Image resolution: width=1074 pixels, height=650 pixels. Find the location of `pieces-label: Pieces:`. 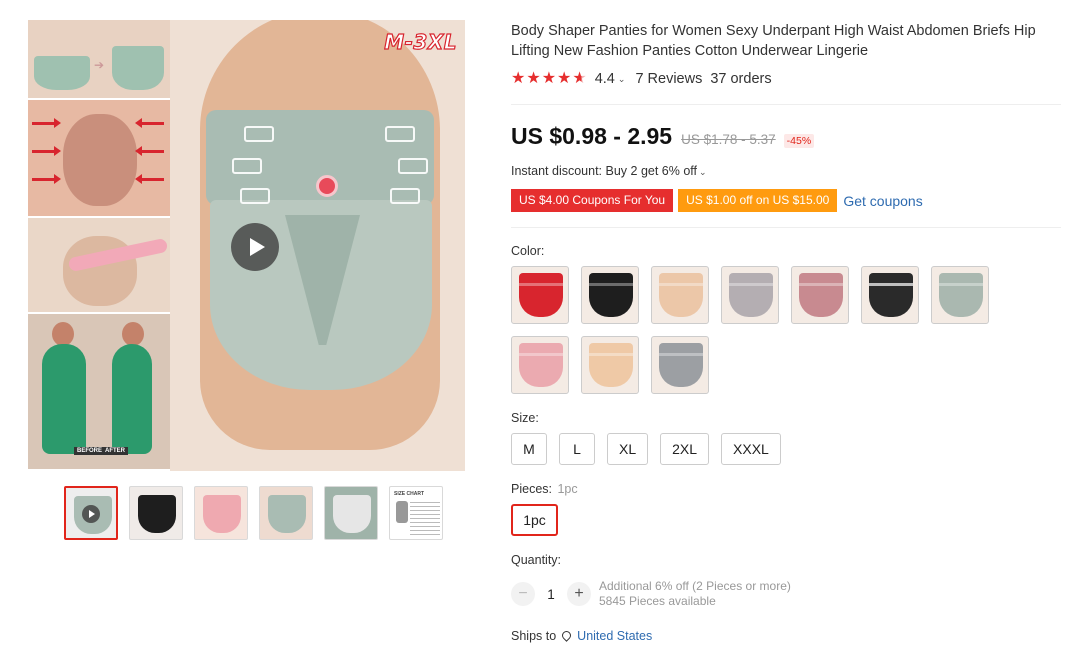

pieces-label: Pieces: is located at coordinates (531, 489).